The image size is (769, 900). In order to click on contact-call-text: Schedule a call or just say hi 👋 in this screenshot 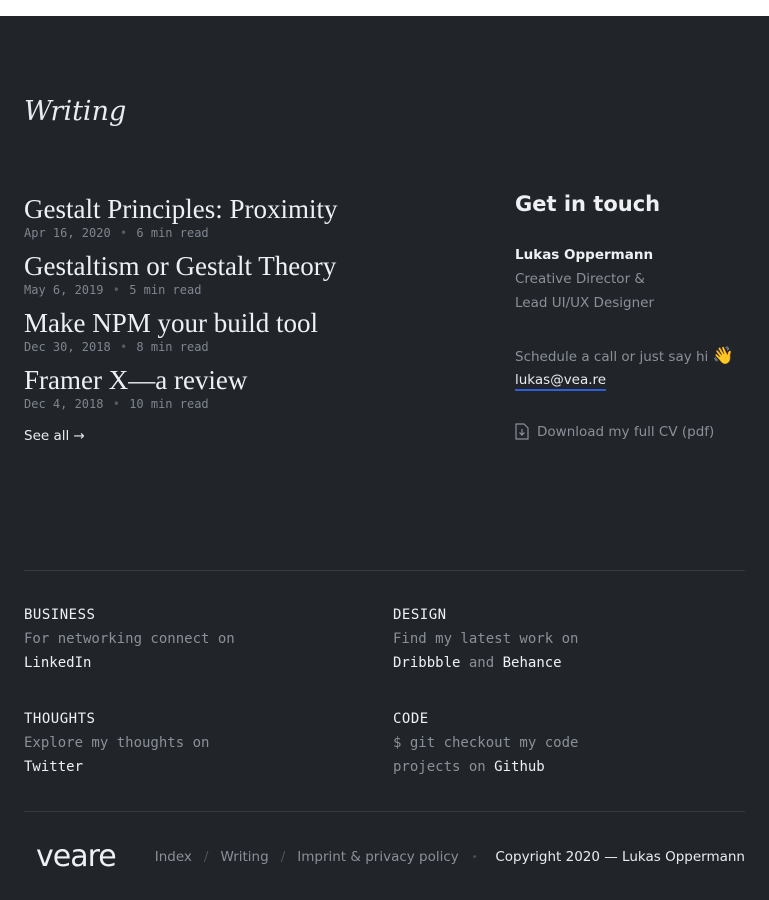, I will do `click(635, 356)`.